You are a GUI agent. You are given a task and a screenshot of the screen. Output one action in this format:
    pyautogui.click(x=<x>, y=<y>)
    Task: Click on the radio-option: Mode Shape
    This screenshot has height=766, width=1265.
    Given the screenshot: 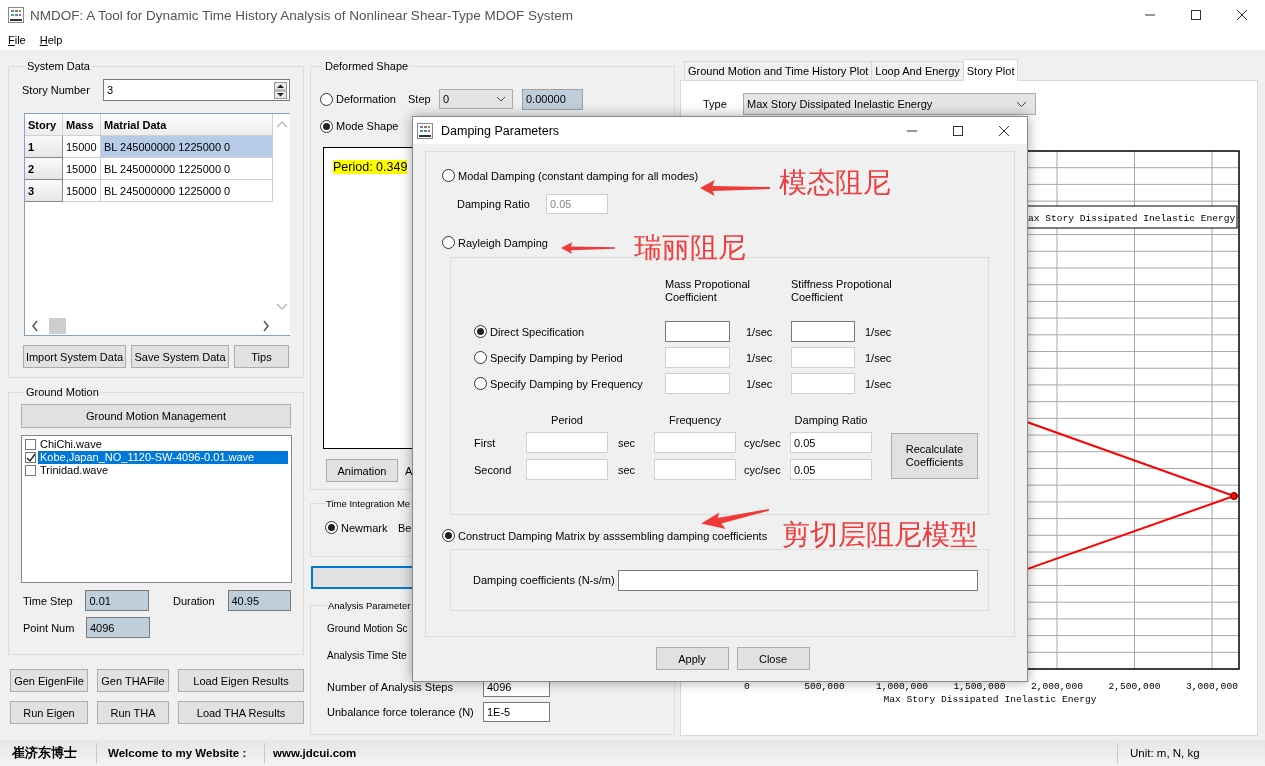 What is the action you would take?
    pyautogui.click(x=364, y=126)
    